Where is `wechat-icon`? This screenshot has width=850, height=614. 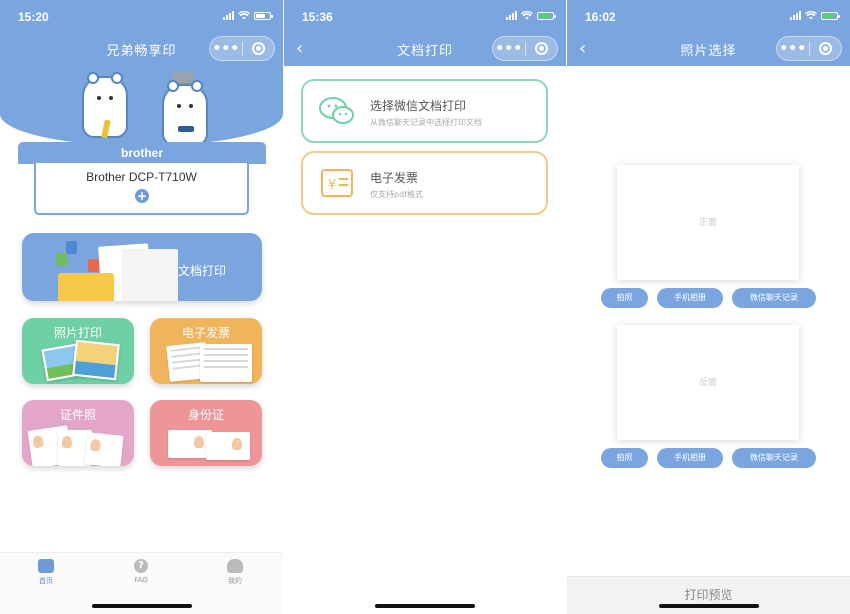 wechat-icon is located at coordinates (336, 110).